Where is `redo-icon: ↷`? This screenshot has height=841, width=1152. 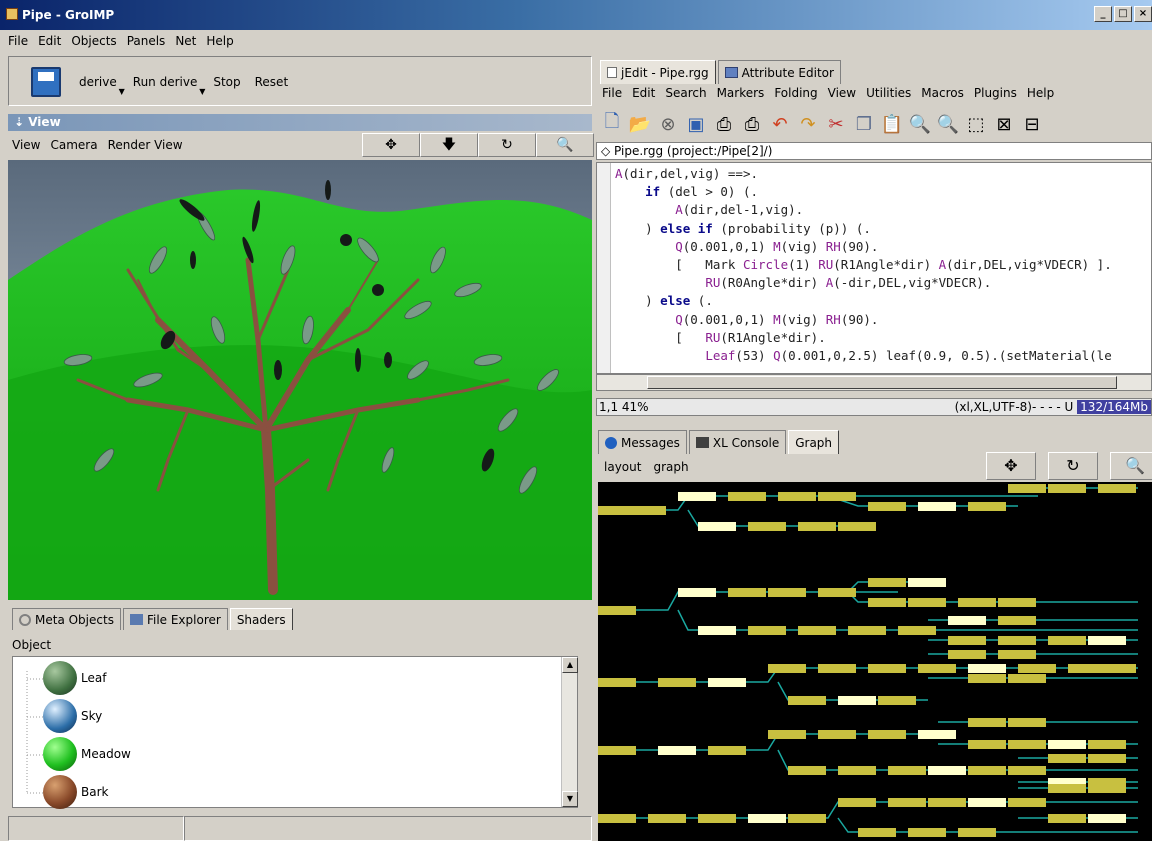
redo-icon: ↷ is located at coordinates (808, 124).